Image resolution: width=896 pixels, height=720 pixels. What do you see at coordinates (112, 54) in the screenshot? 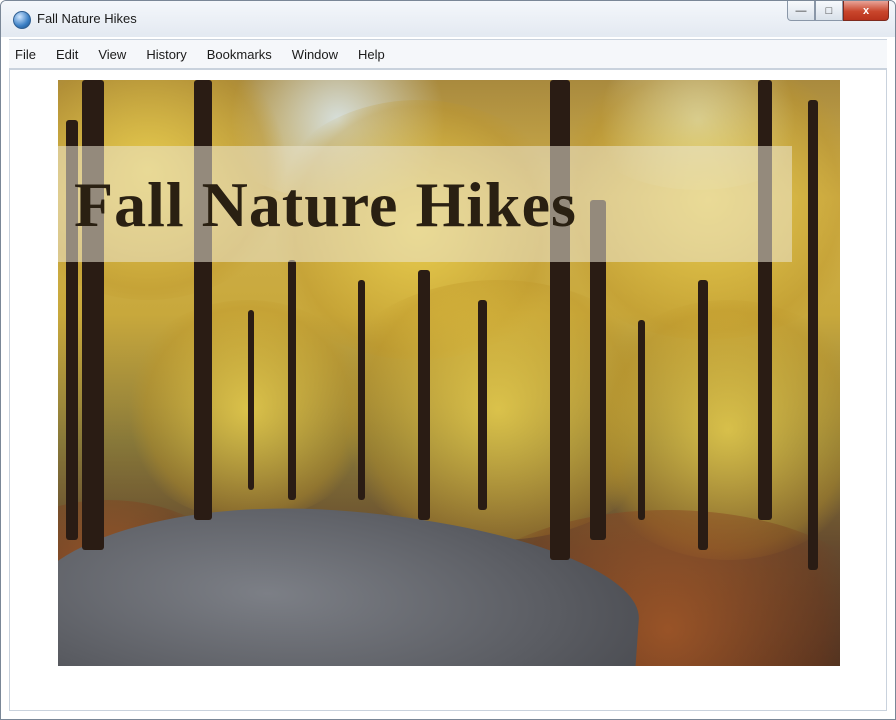
I see `menu-view: View` at bounding box center [112, 54].